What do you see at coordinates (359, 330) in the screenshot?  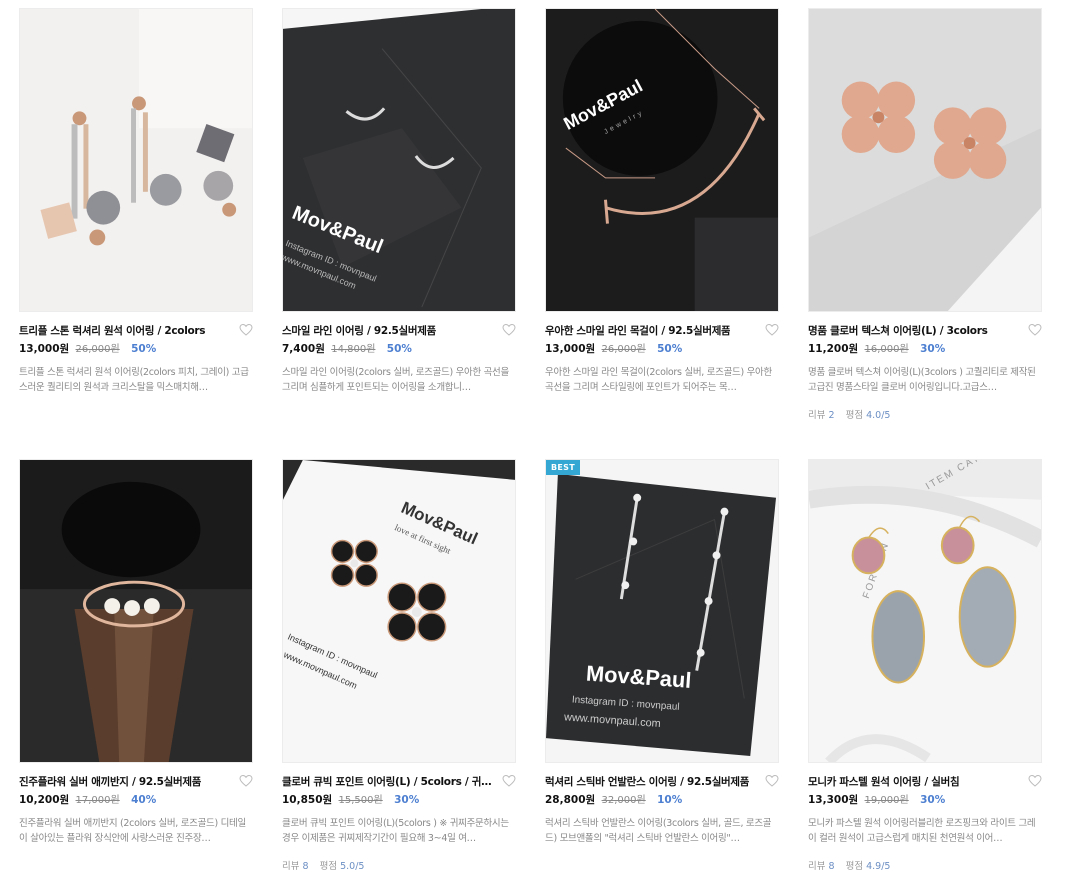 I see `product-title: 스마일 라인 이어링 / 92.5실버제품` at bounding box center [359, 330].